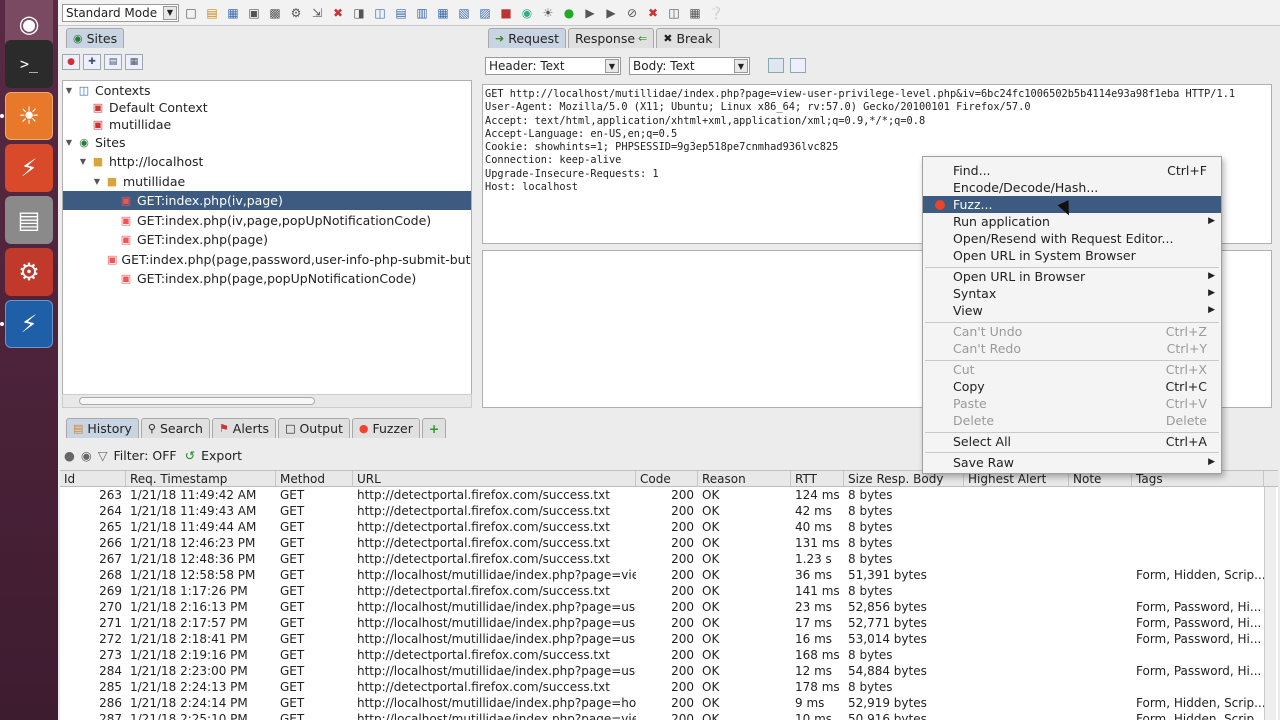 The width and height of the screenshot is (1280, 720). I want to click on zap-icon: ⚡, so click(29, 324).